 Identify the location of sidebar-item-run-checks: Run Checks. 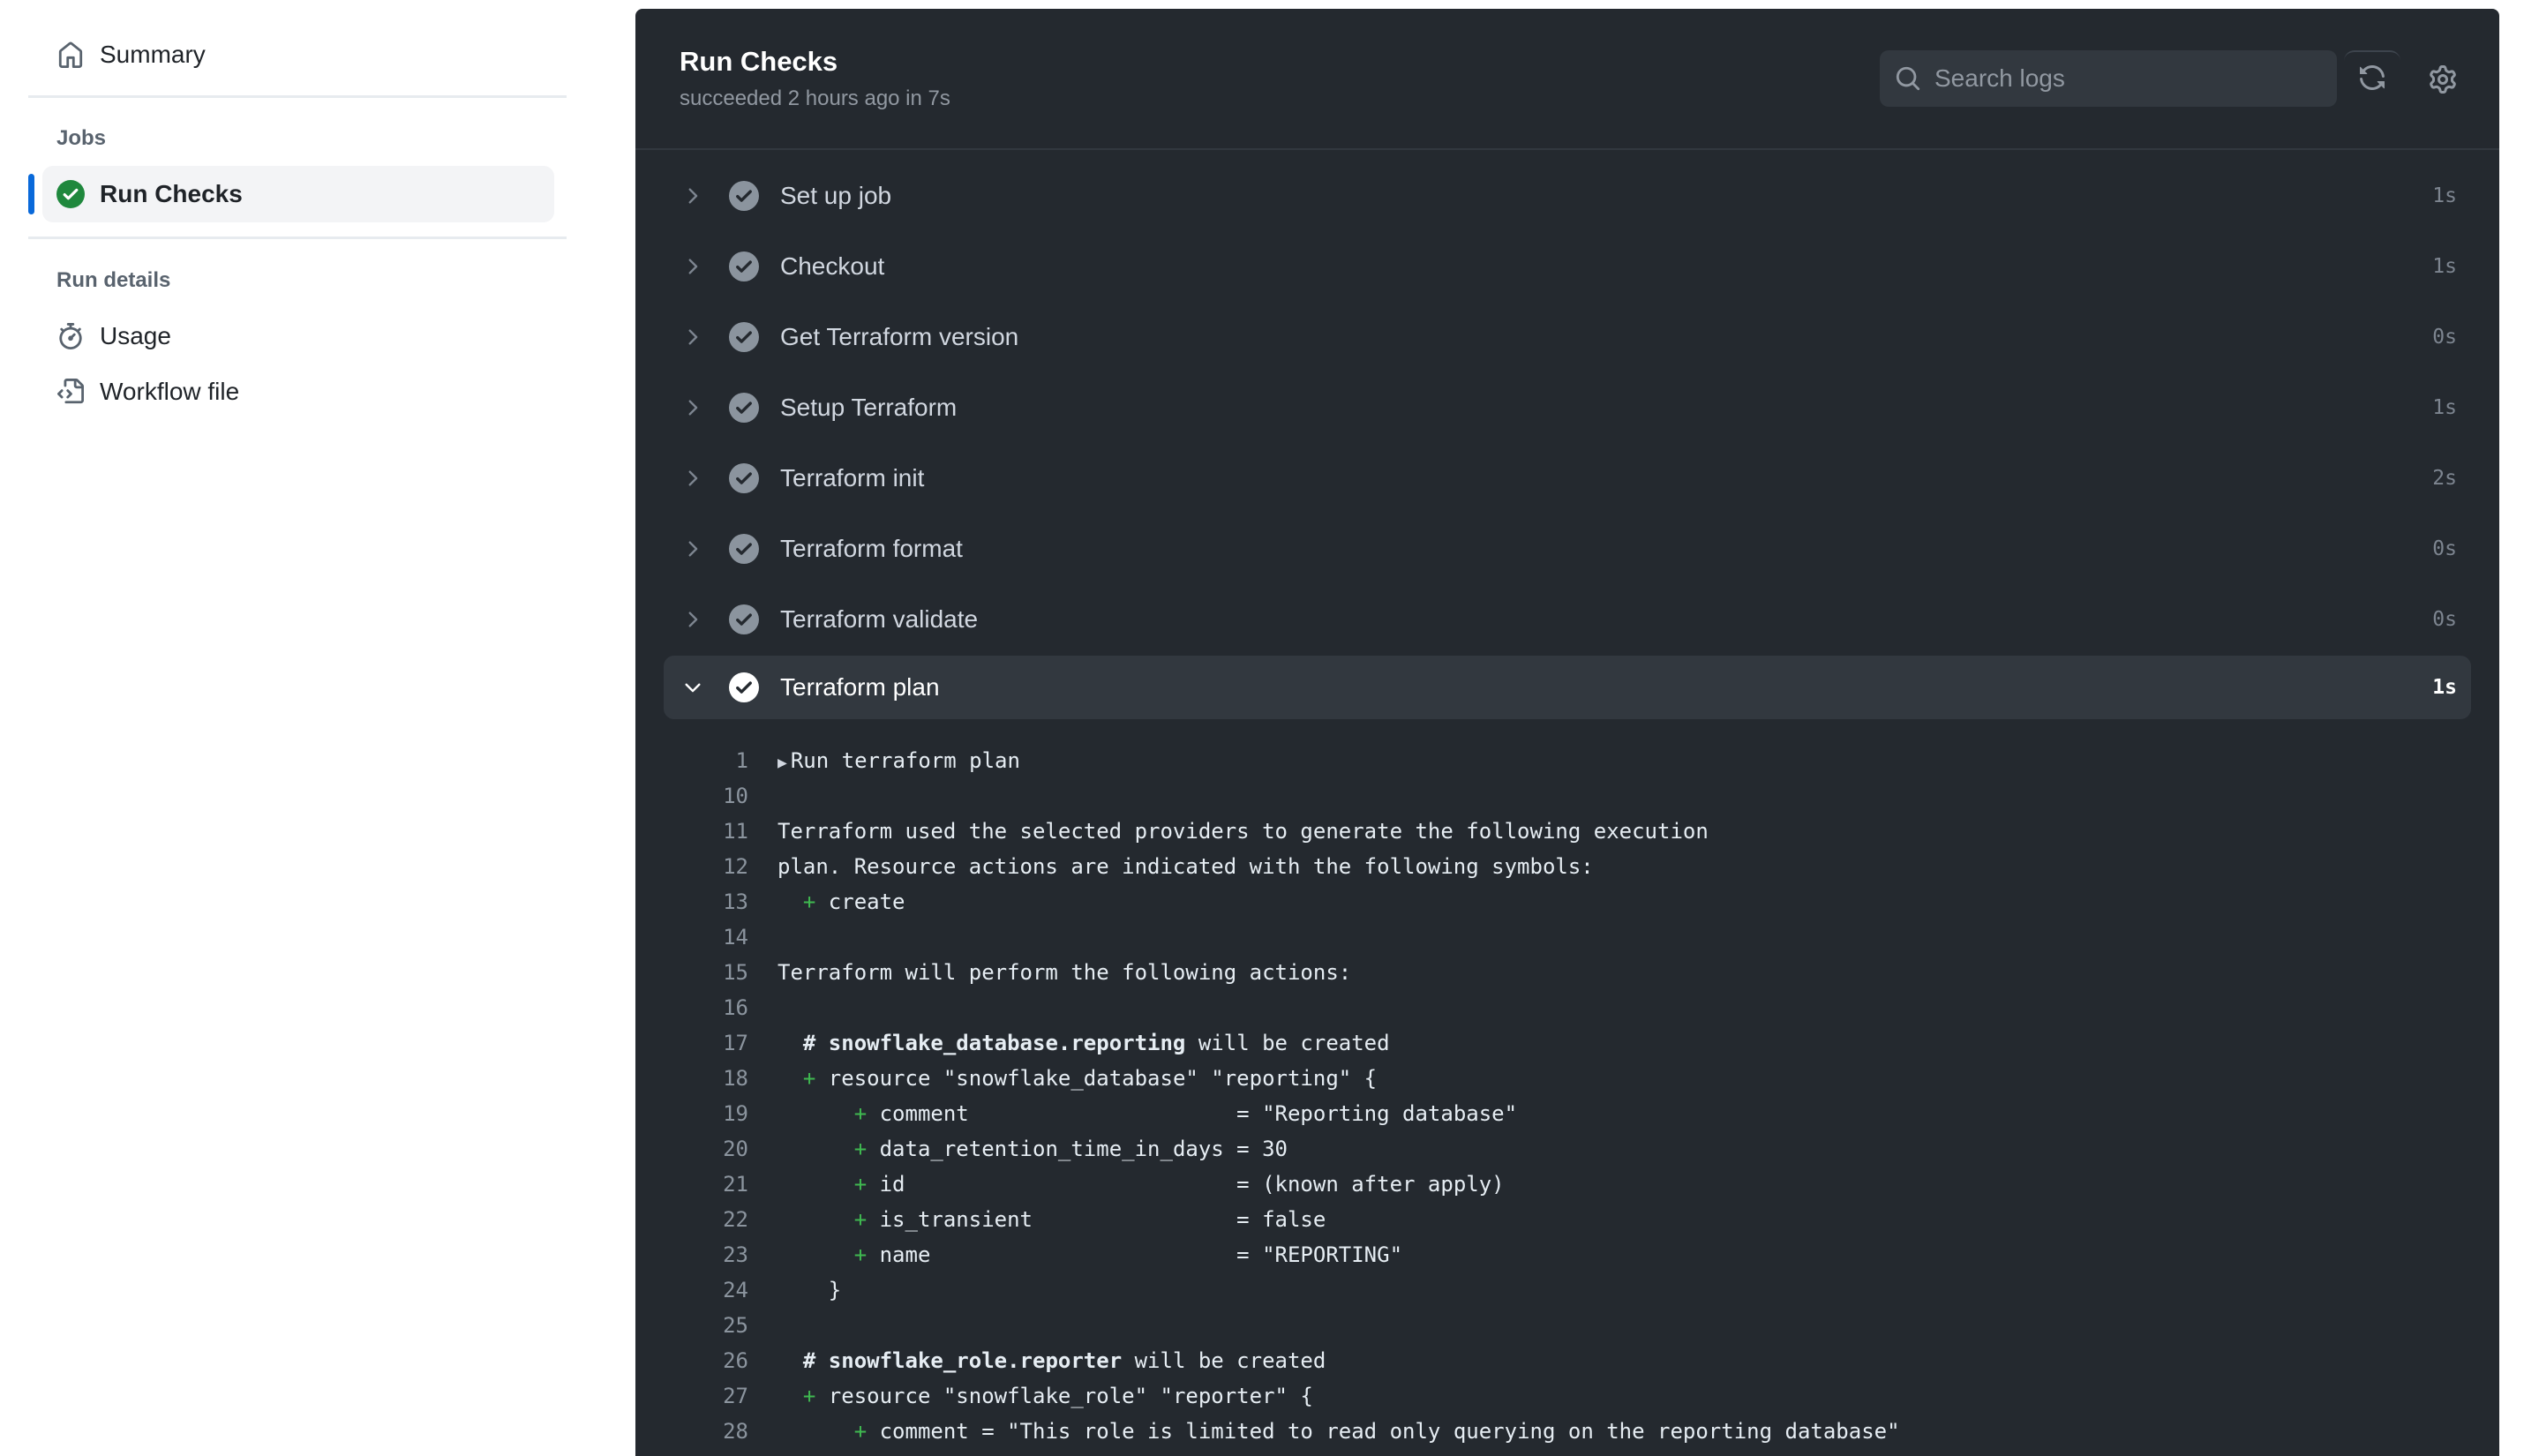
(298, 194).